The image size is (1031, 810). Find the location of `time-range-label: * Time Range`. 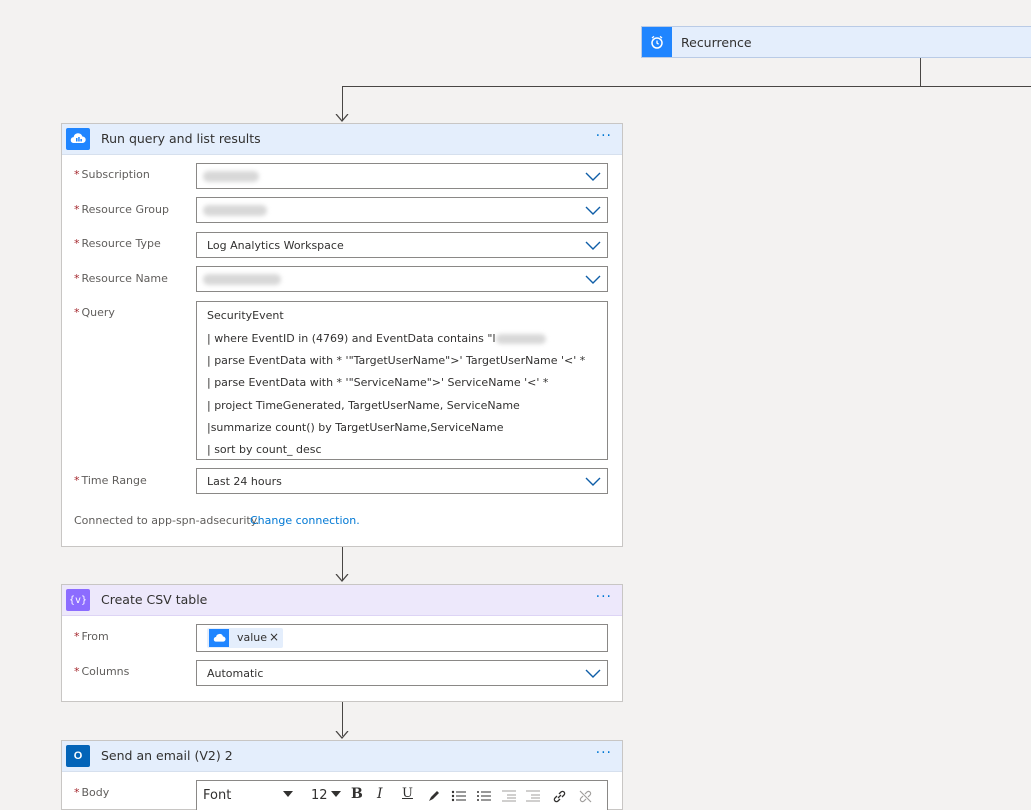

time-range-label: * Time Range is located at coordinates (110, 480).